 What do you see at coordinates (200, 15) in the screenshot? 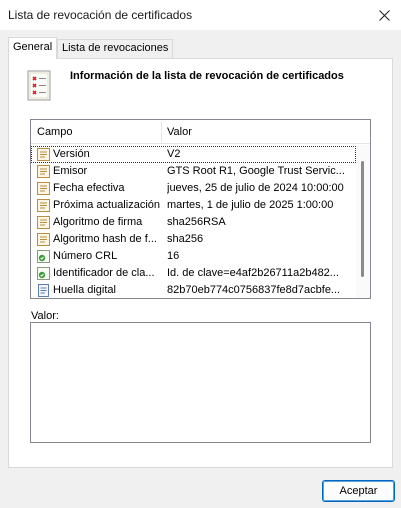
I see `title-bar: Lista de revocación de certificados` at bounding box center [200, 15].